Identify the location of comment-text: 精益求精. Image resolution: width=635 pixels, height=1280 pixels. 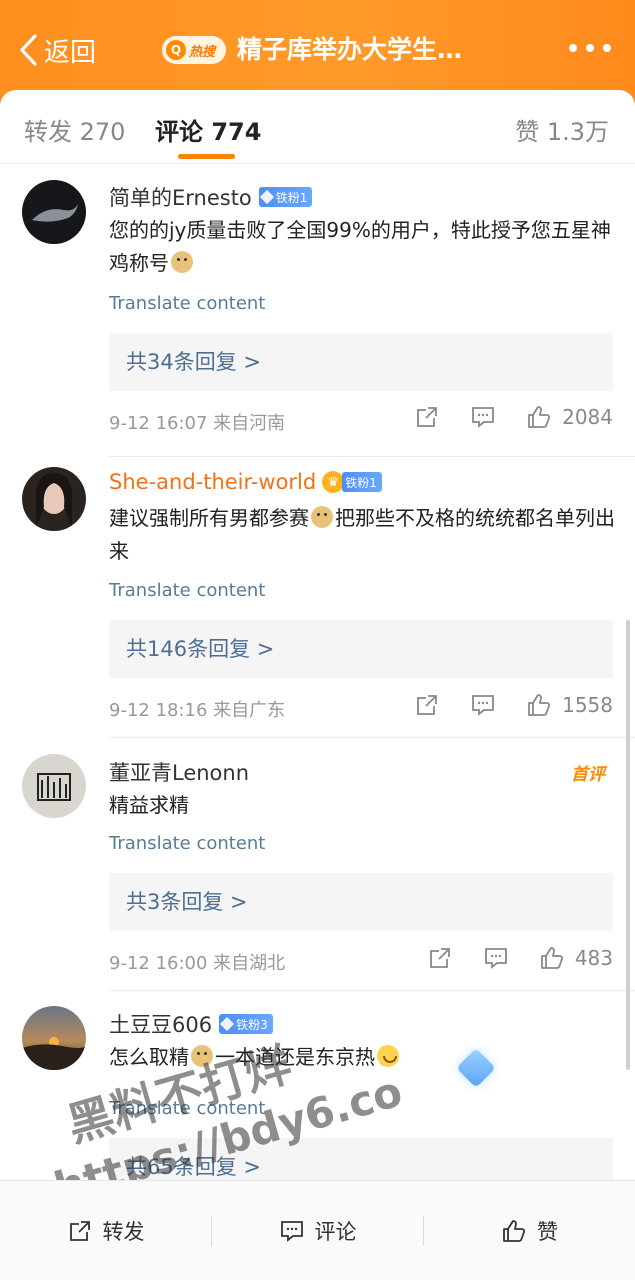
(363, 805).